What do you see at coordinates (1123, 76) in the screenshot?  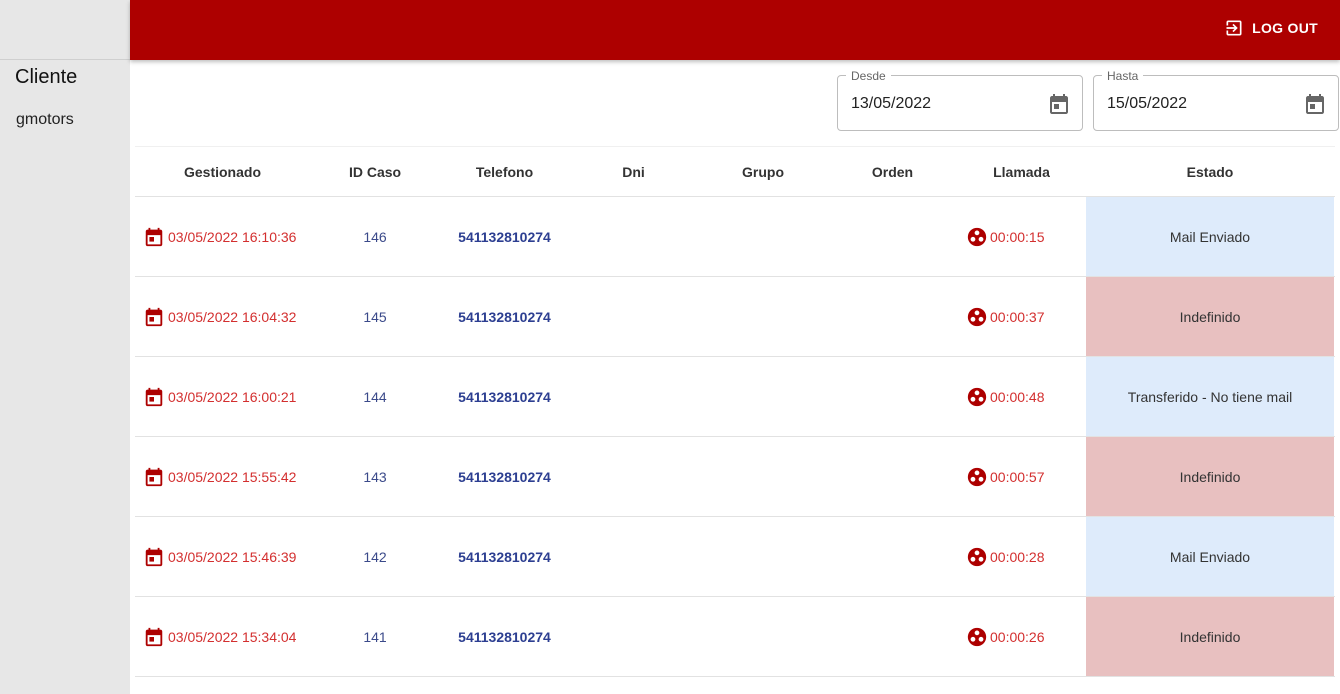 I see `hasta-label: Hasta` at bounding box center [1123, 76].